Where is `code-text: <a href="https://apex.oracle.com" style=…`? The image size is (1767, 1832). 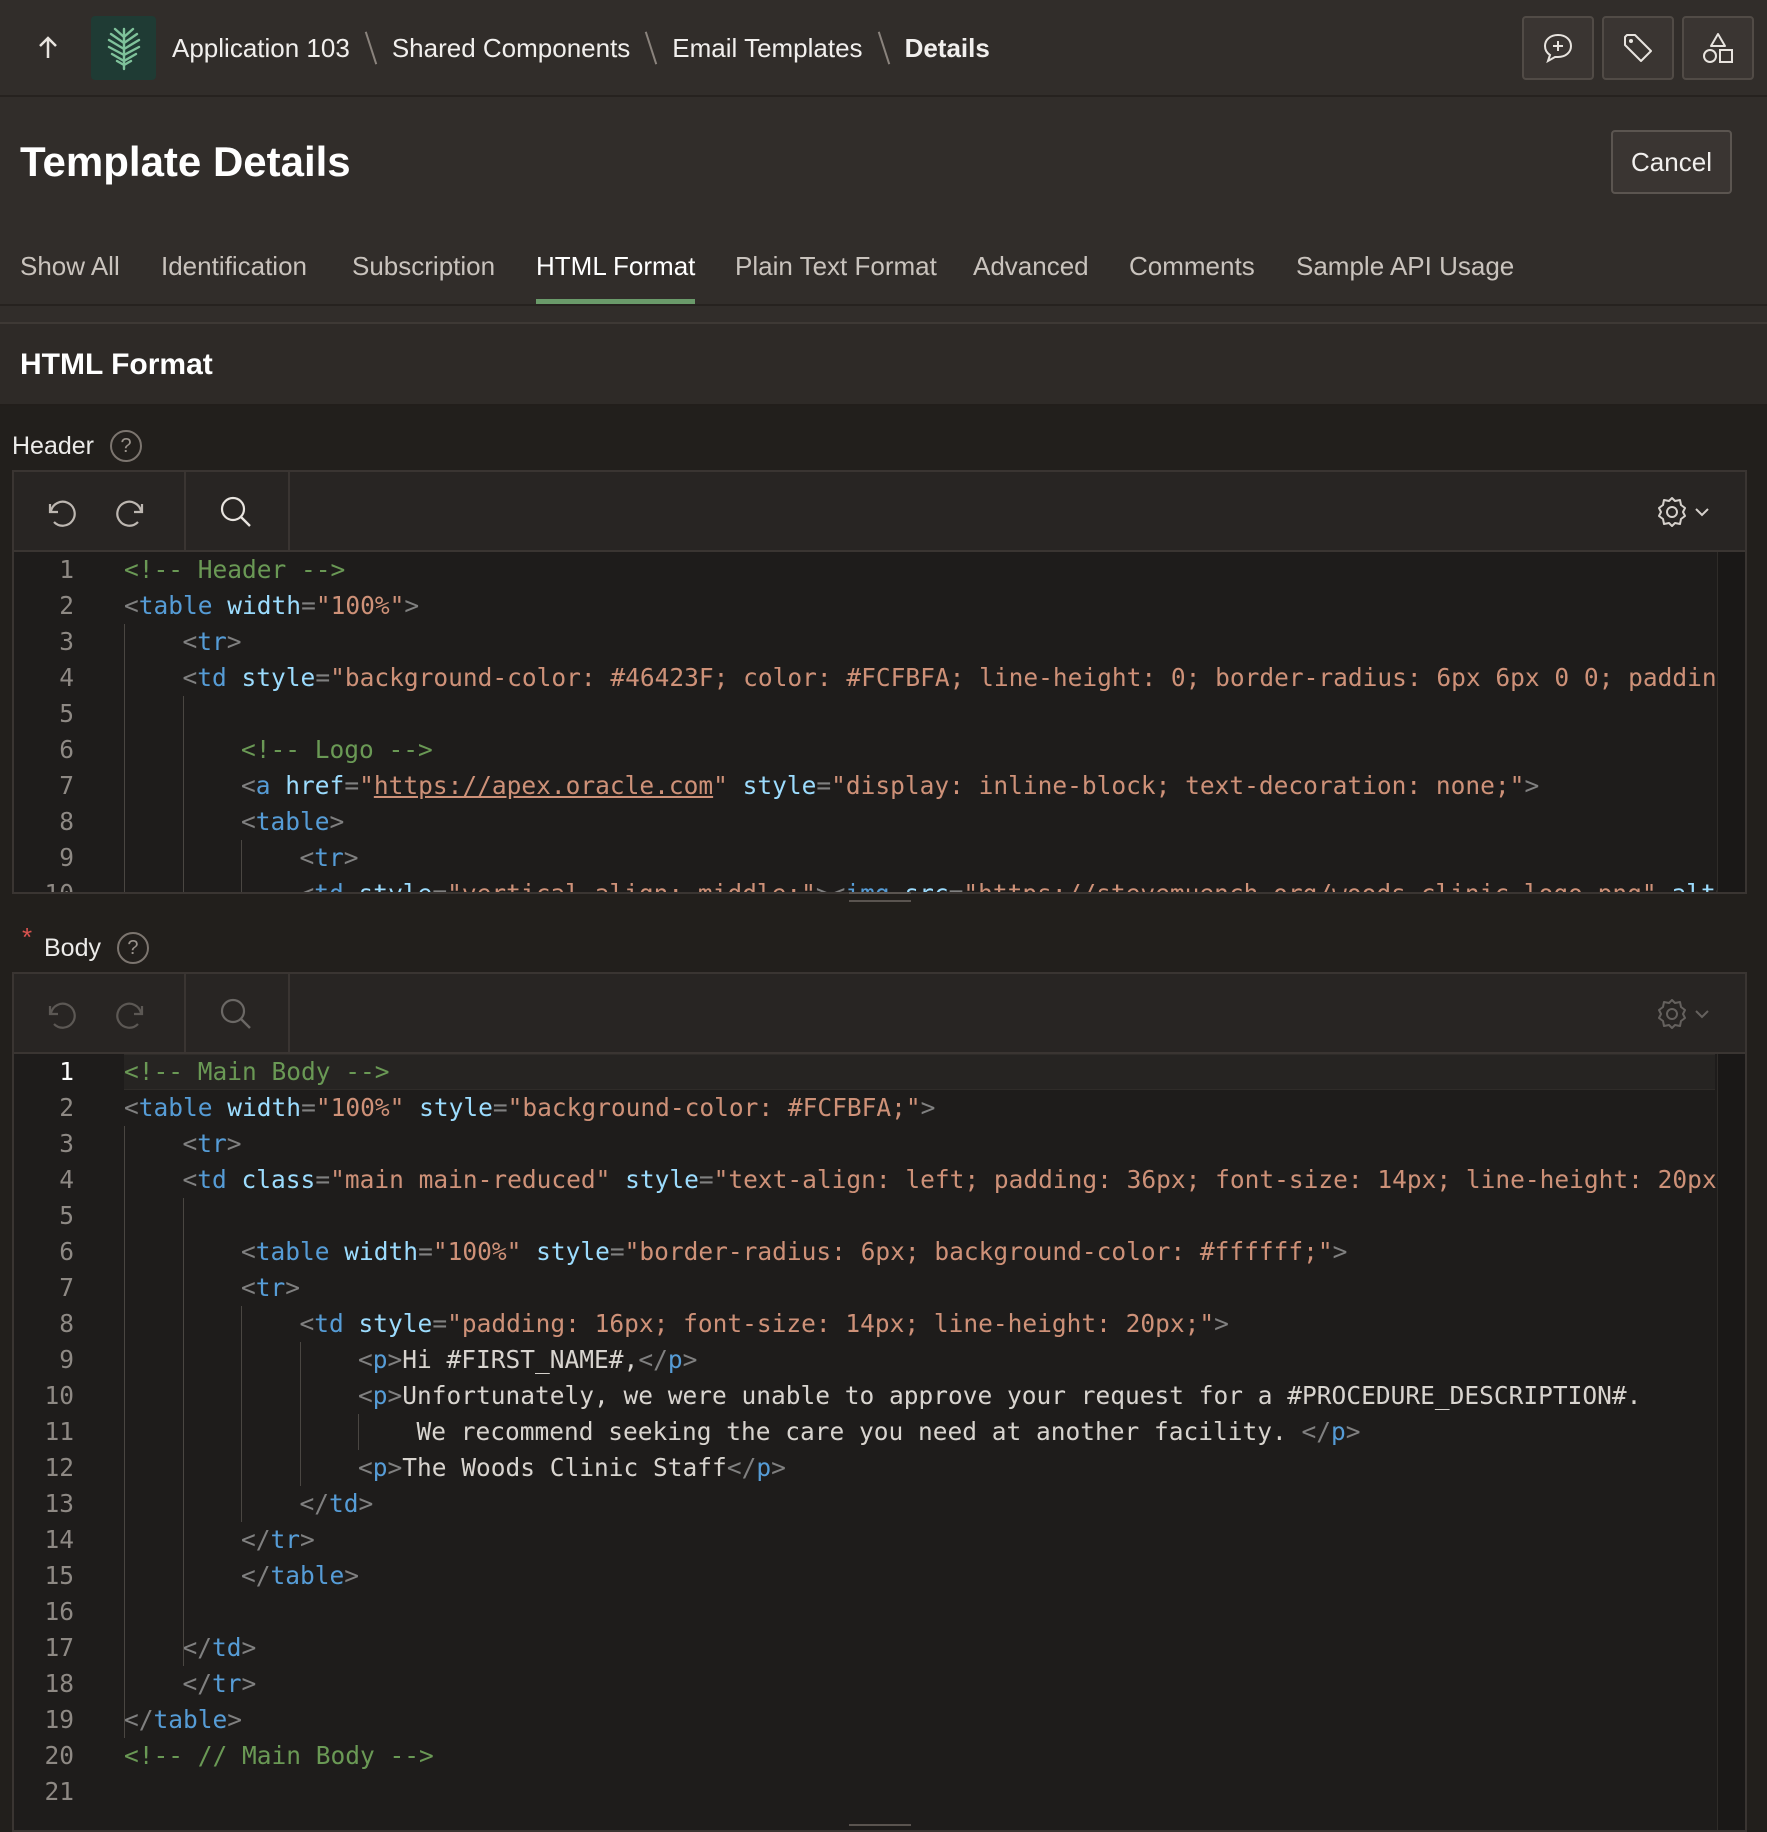 code-text: <a href="https://apex.oracle.com" style=… is located at coordinates (890, 785).